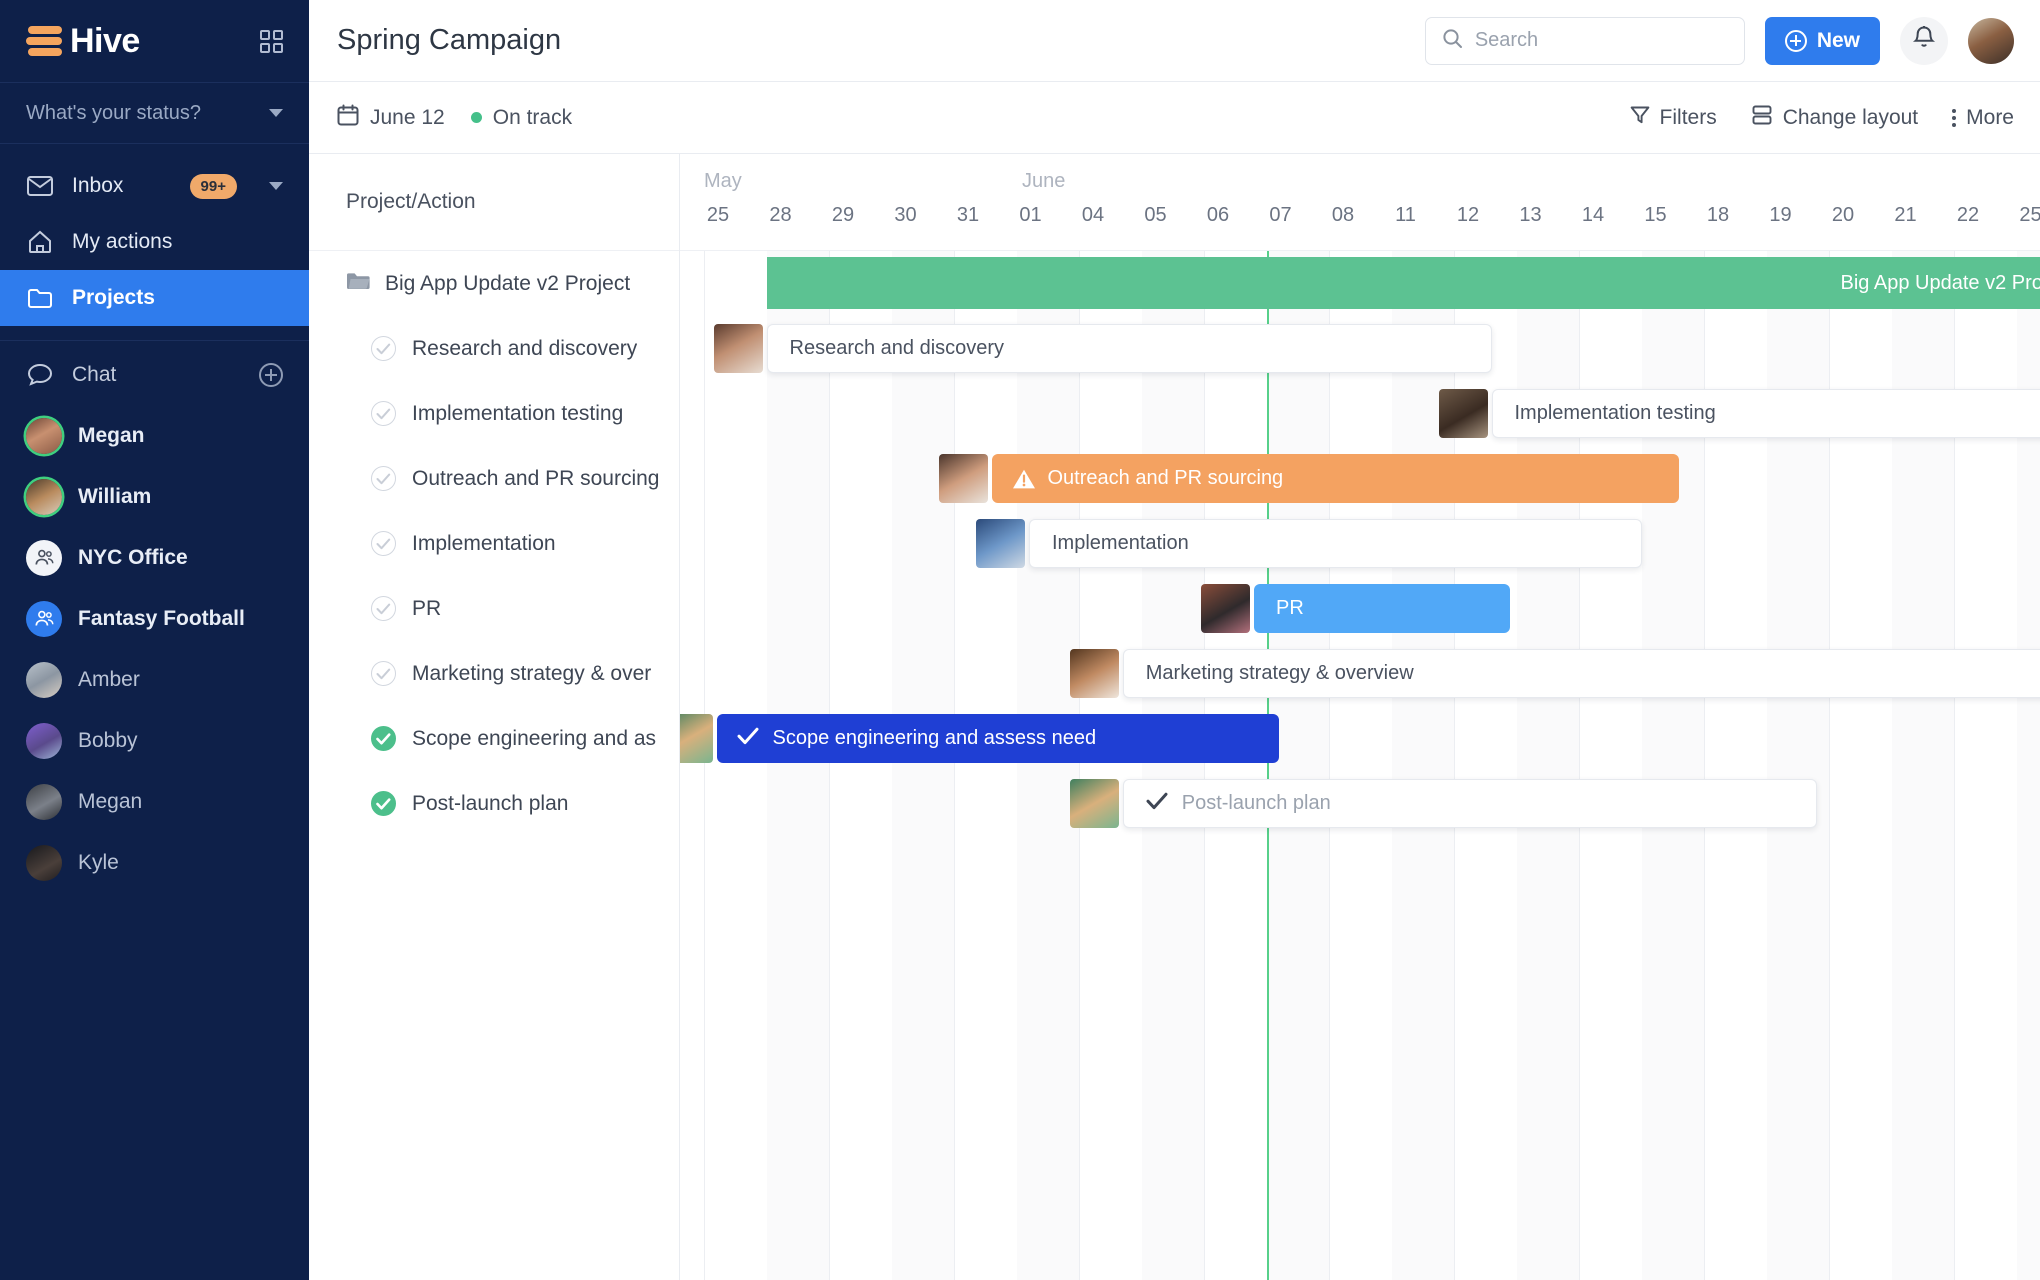 The height and width of the screenshot is (1280, 2040). I want to click on project-date: June 12, so click(391, 118).